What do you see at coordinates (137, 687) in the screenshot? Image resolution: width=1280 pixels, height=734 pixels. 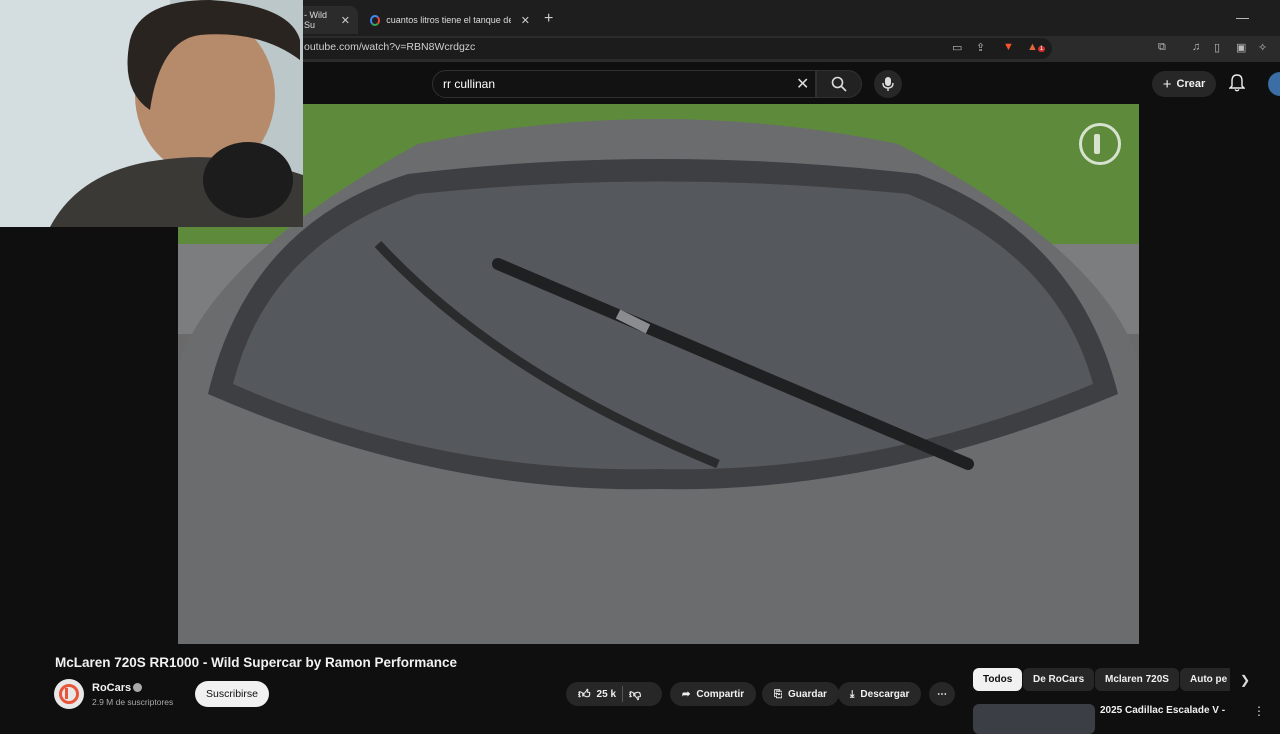 I see `verified-icon` at bounding box center [137, 687].